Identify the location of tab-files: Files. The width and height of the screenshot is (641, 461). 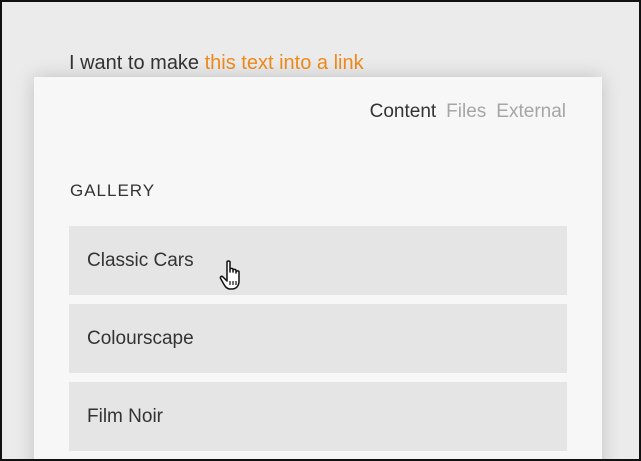
(466, 112).